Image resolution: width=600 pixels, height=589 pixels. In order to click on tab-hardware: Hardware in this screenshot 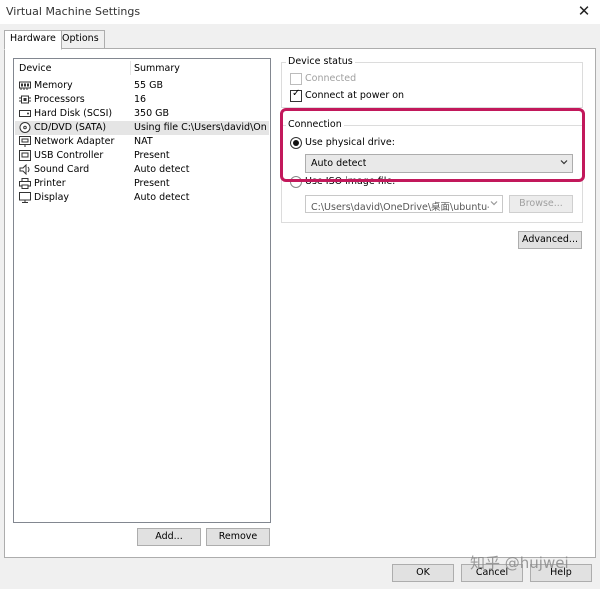, I will do `click(33, 40)`.